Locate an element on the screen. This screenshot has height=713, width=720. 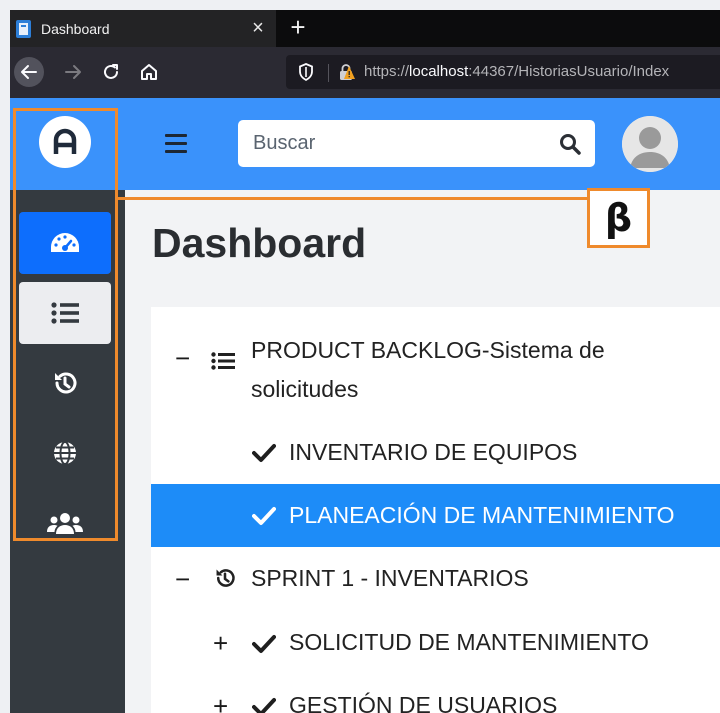
annotation-connector-line is located at coordinates (358, 198).